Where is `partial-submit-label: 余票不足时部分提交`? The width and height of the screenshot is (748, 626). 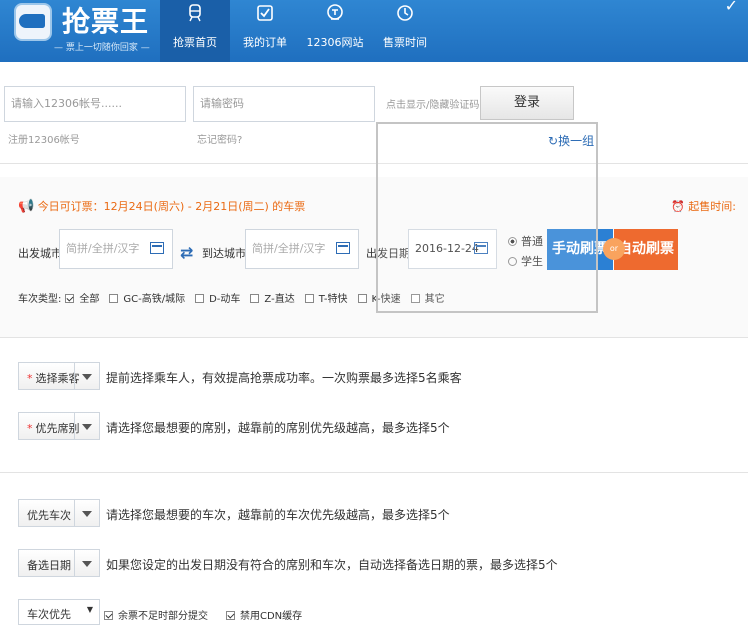 partial-submit-label: 余票不足时部分提交 is located at coordinates (163, 616).